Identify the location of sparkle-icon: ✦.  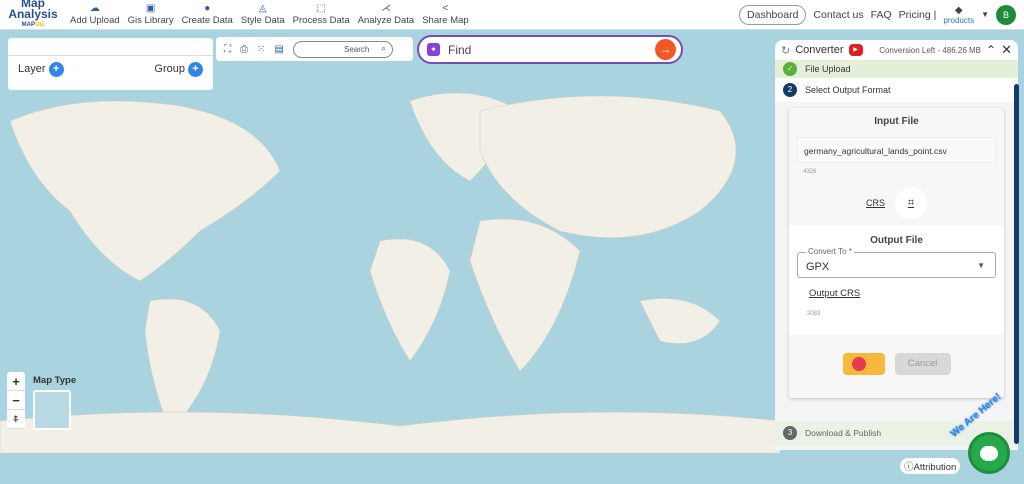
(433, 49).